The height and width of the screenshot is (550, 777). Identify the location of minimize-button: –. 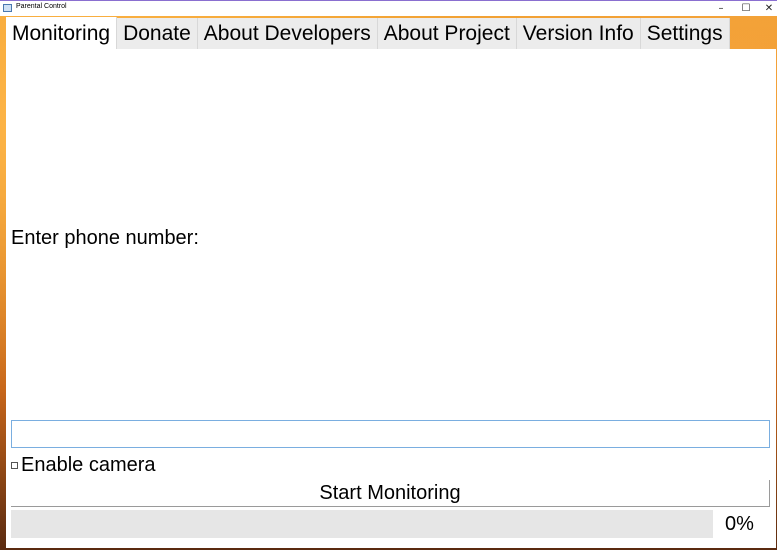
(721, 8).